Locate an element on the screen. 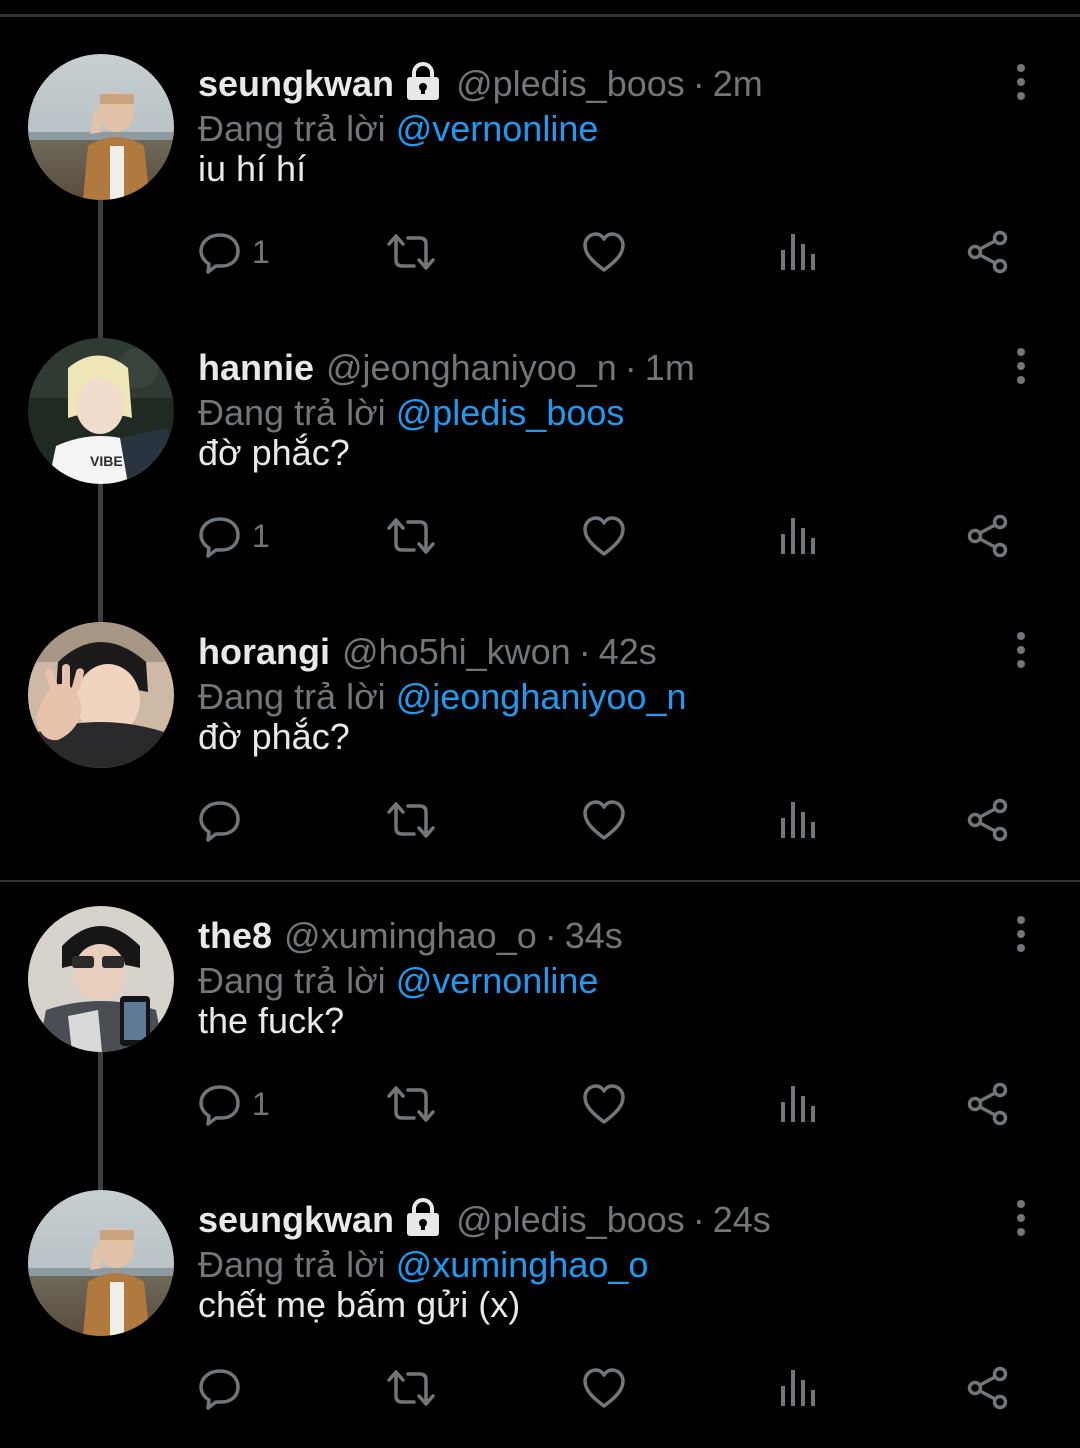 The height and width of the screenshot is (1448, 1080). timestamp: 2m is located at coordinates (738, 84).